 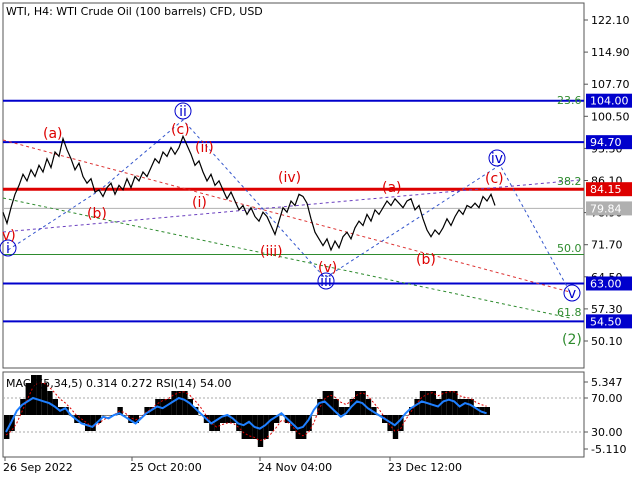 I want to click on x-tick-label: 23 Dec 12:00, so click(x=425, y=467).